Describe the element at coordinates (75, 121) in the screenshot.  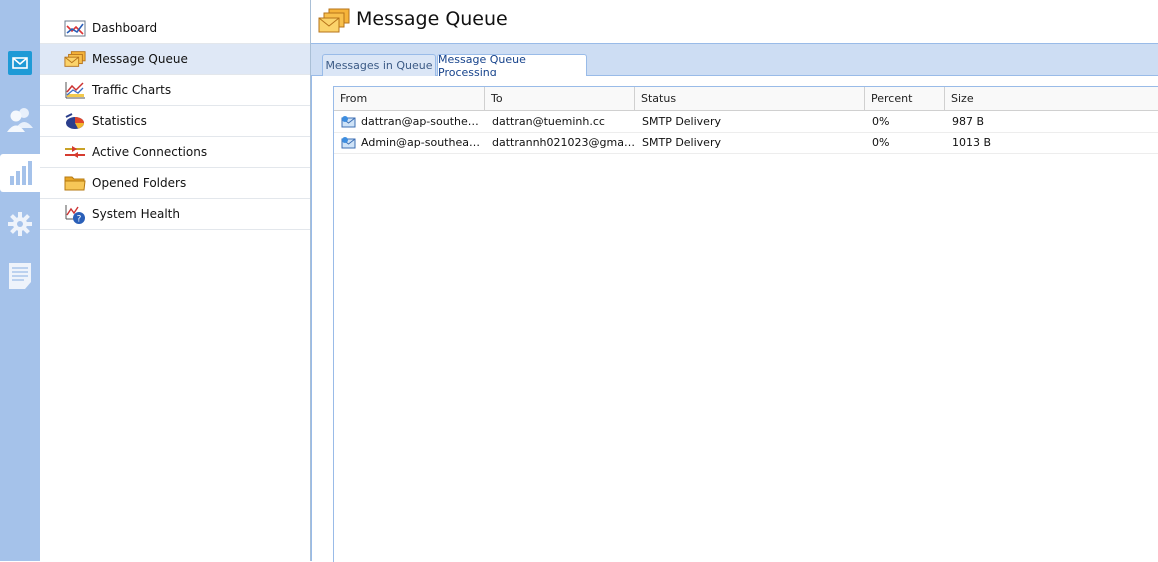
I see `statistics-pie-icon` at that location.